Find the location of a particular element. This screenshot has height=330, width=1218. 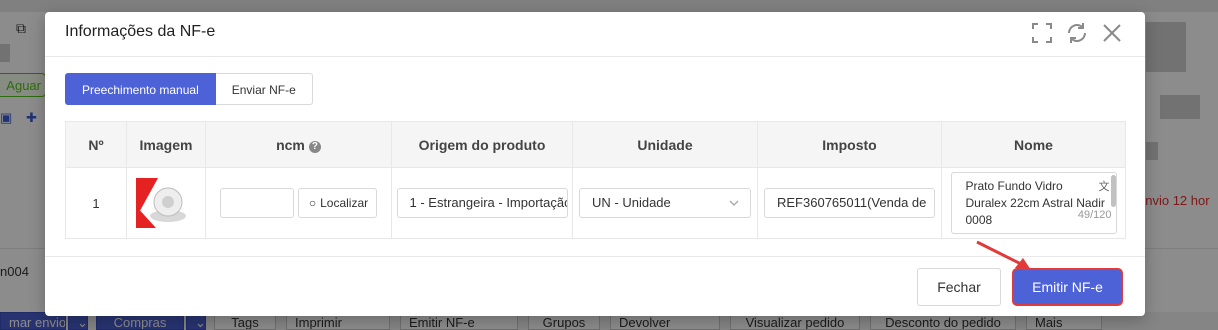

header-num: Nº is located at coordinates (96, 144).